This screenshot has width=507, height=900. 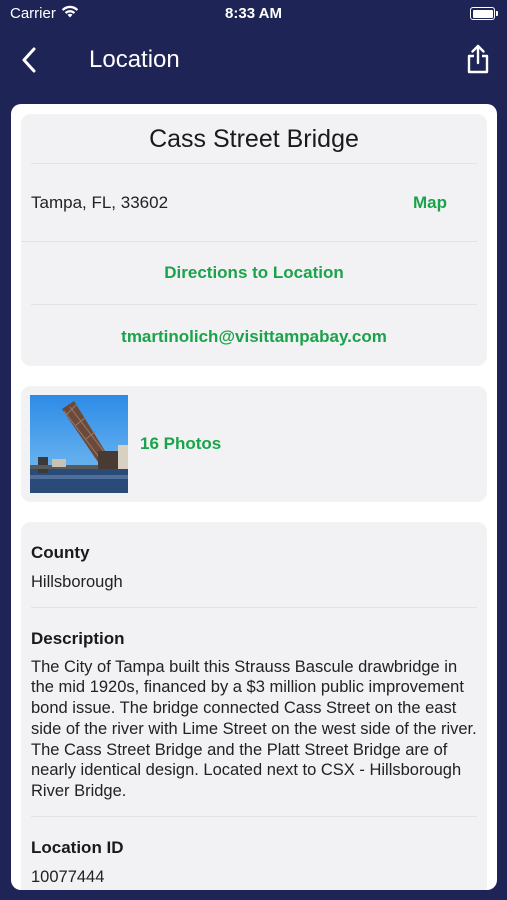 I want to click on description-label: Description, so click(x=78, y=638).